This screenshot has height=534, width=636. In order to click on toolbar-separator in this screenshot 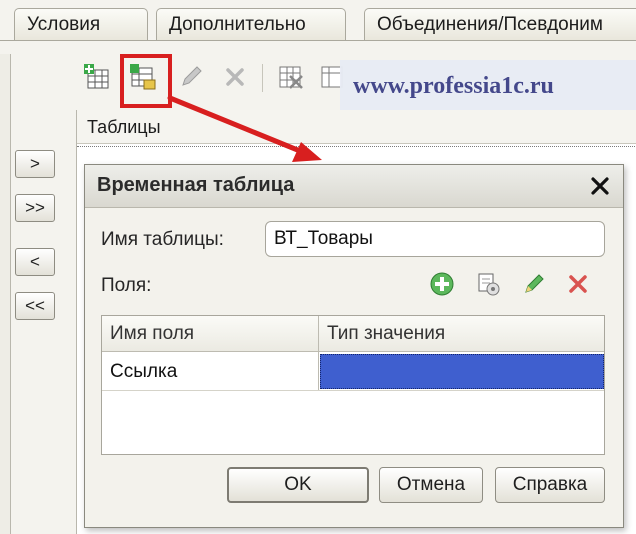, I will do `click(262, 78)`.